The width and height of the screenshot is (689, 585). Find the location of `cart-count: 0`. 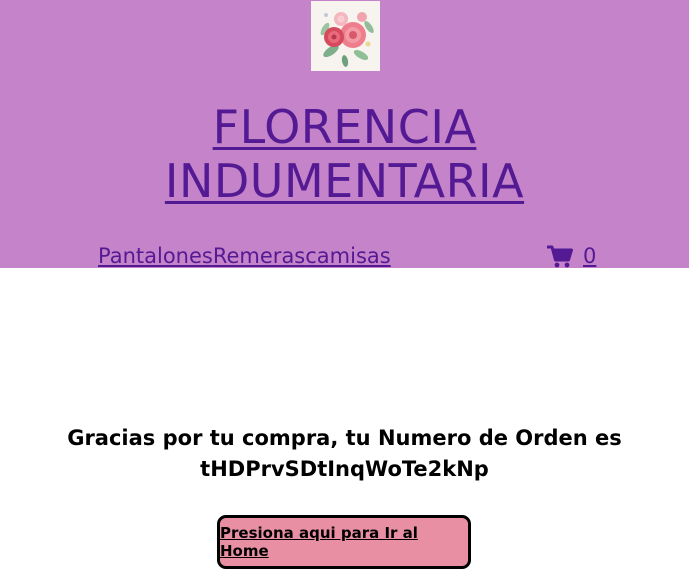

cart-count: 0 is located at coordinates (589, 256).